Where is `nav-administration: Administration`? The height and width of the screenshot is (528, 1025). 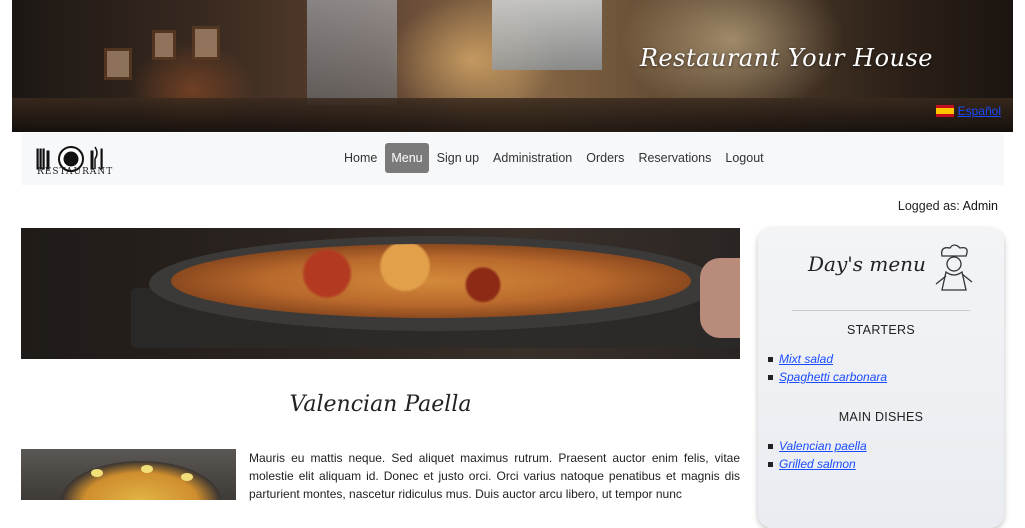
nav-administration: Administration is located at coordinates (533, 158).